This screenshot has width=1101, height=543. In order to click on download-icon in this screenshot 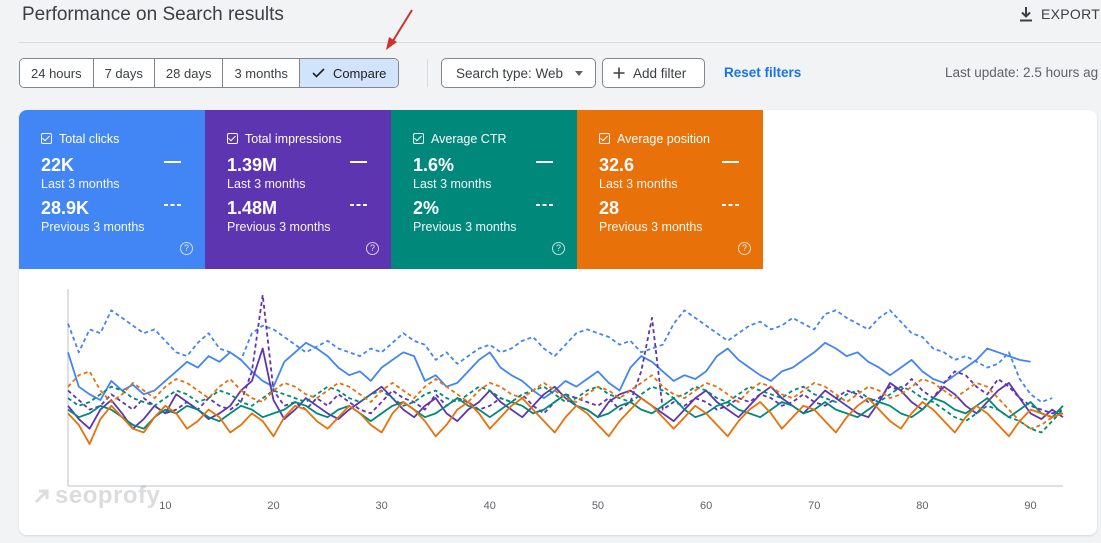, I will do `click(1026, 14)`.